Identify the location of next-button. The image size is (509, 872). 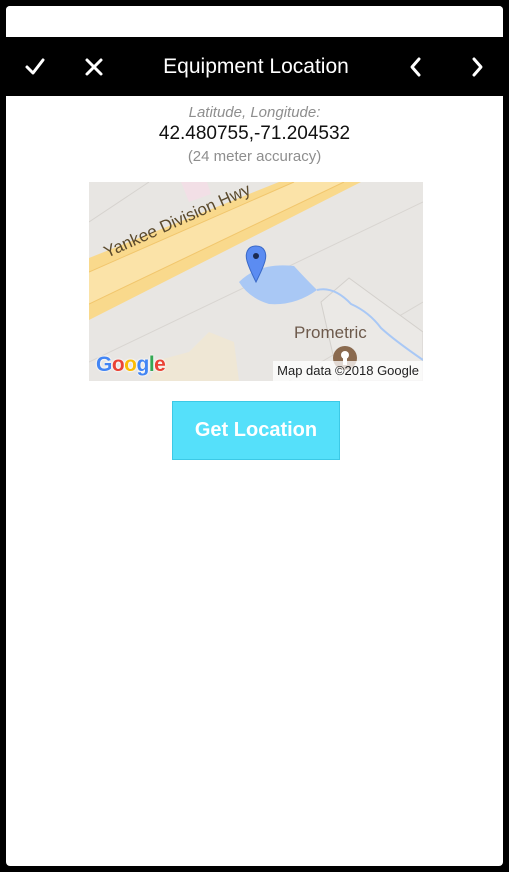
(477, 66).